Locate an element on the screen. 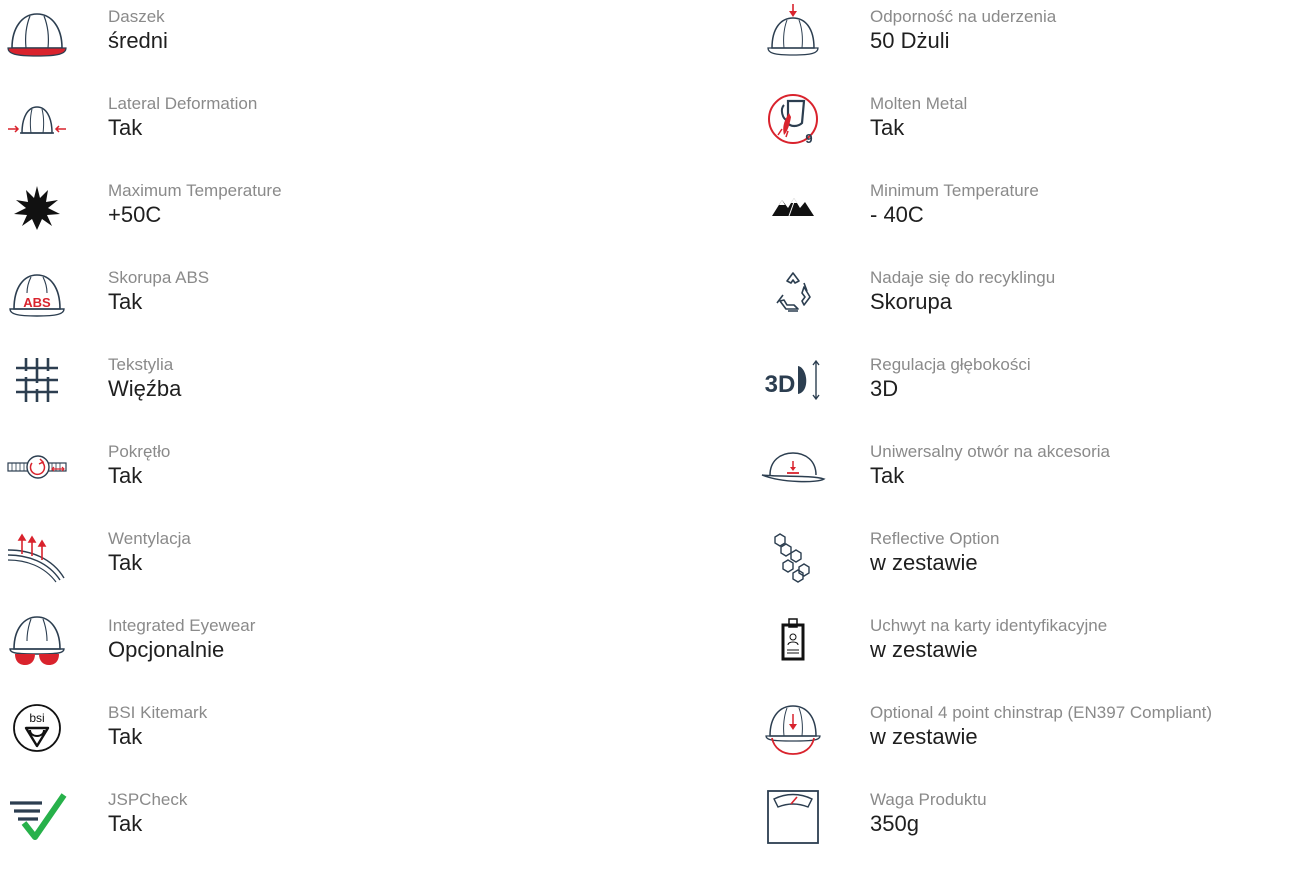 This screenshot has width=1312, height=870. ventilation-icon is located at coordinates (37, 554).